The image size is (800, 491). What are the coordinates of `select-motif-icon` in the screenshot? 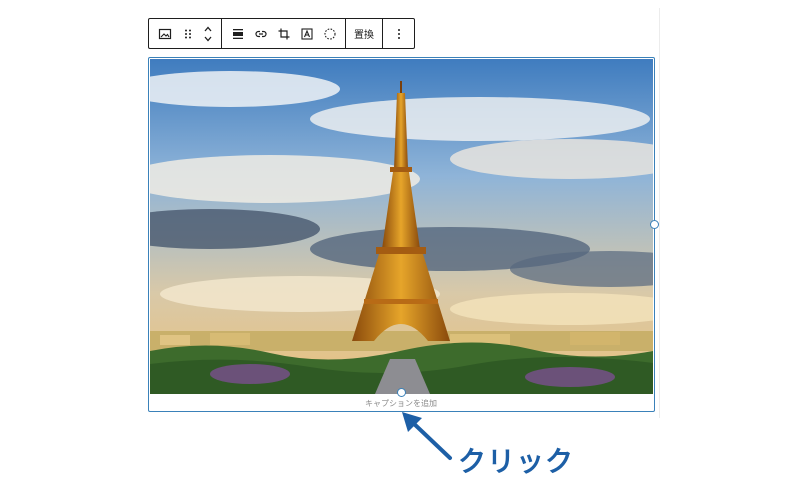 It's located at (329, 33).